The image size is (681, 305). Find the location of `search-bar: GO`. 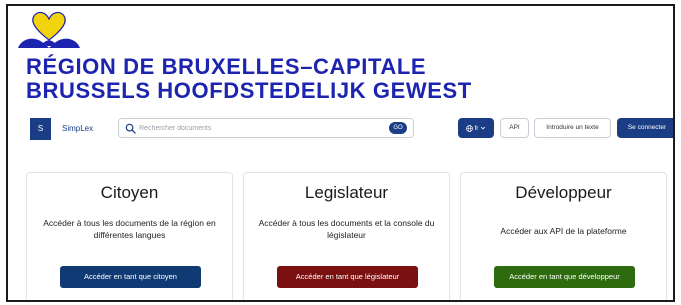

search-bar: GO is located at coordinates (266, 128).